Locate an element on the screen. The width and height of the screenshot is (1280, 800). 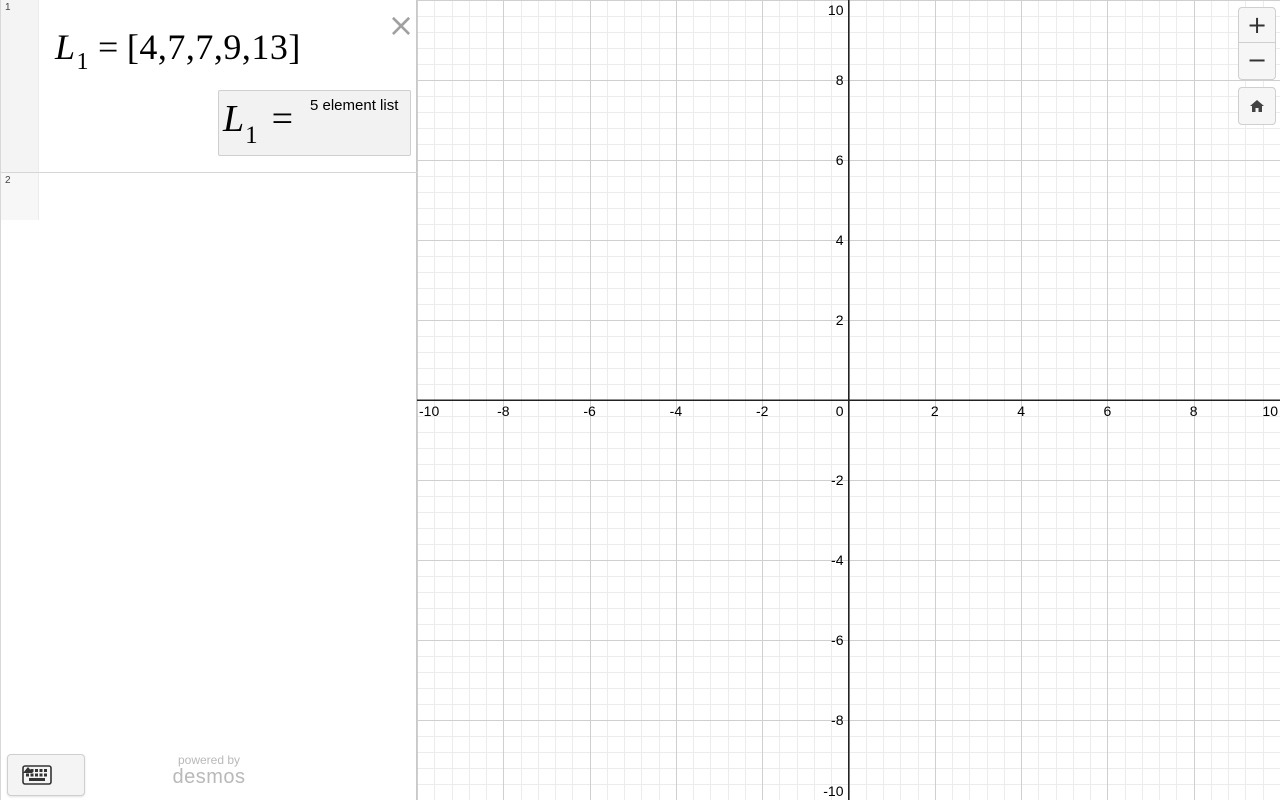
minus-icon: − is located at coordinates (1257, 60).